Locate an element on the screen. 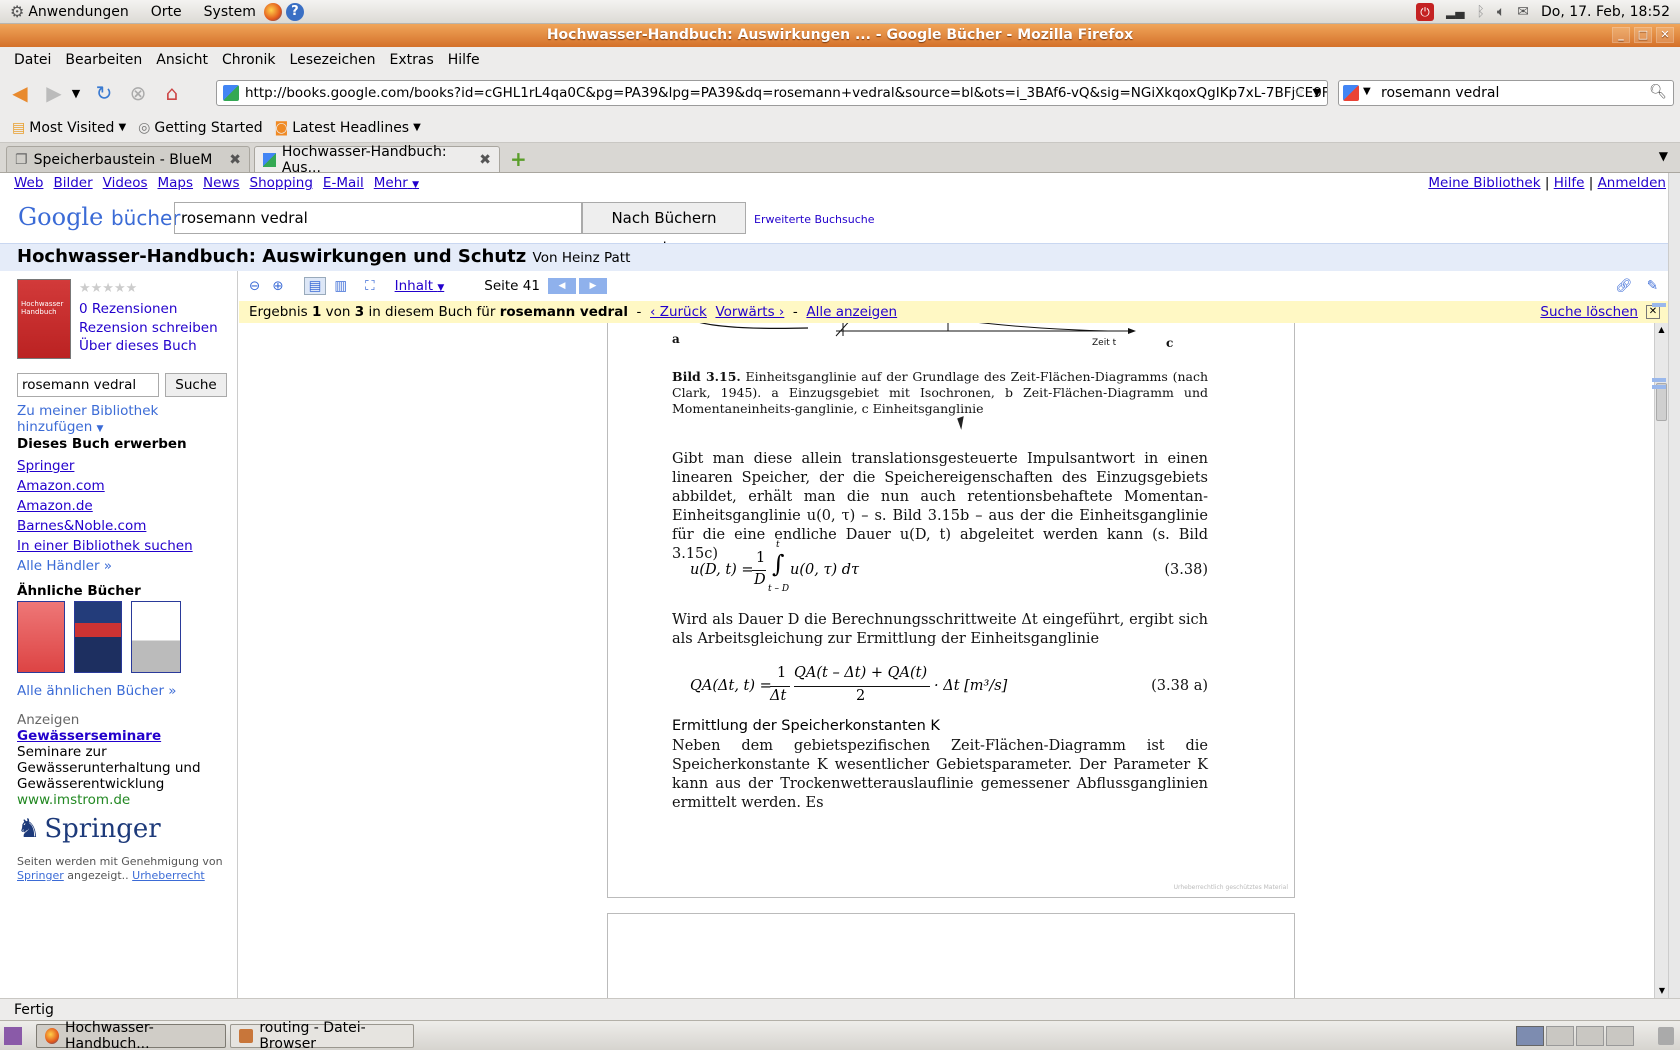 The image size is (1680, 1052). search-go-icon: 🔍︎ is located at coordinates (1658, 92).